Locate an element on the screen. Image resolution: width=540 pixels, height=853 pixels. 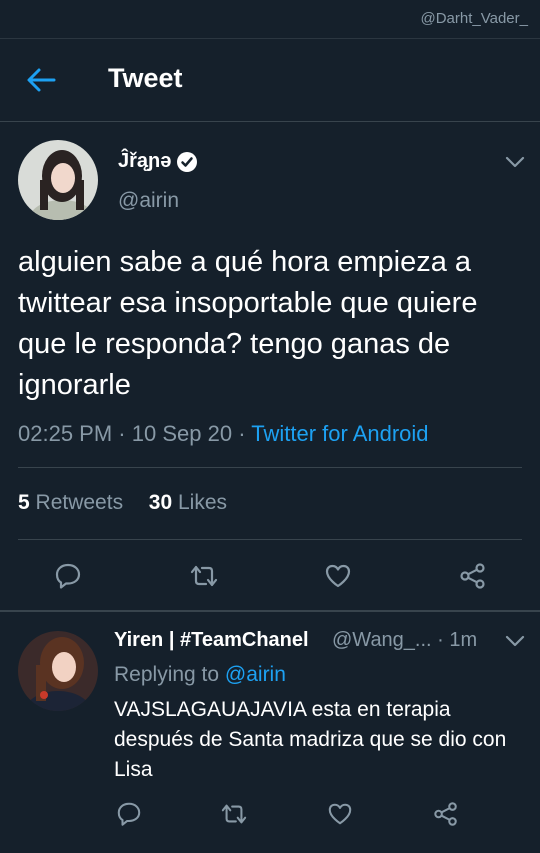
like-button is located at coordinates (338, 576).